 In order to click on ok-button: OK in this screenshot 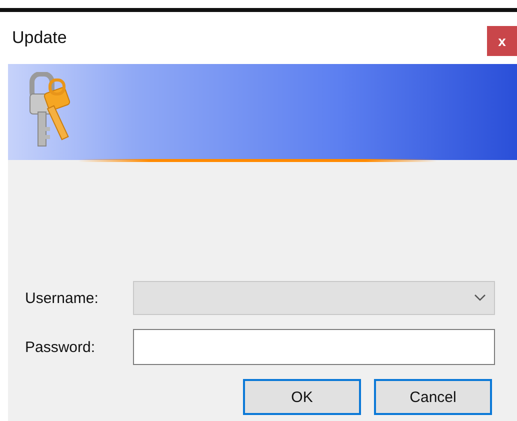, I will do `click(302, 397)`.